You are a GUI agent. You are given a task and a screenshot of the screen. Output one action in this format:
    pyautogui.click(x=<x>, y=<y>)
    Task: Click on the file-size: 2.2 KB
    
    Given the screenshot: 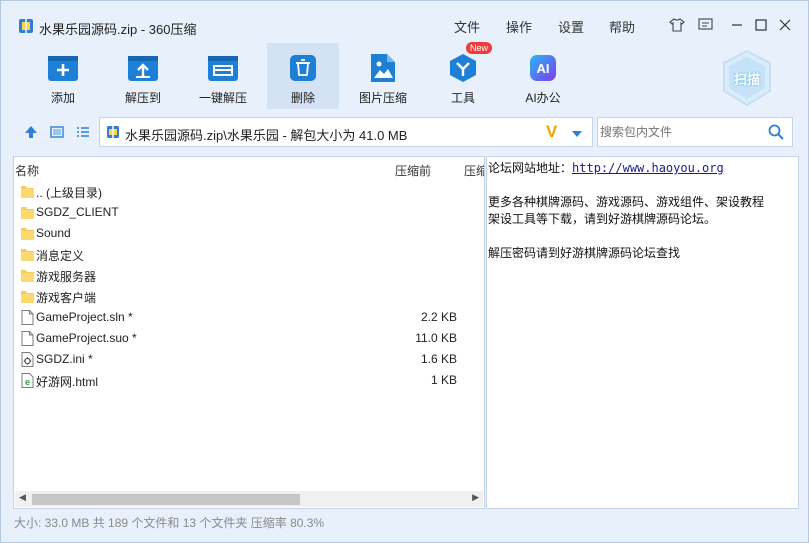 What is the action you would take?
    pyautogui.click(x=438, y=317)
    